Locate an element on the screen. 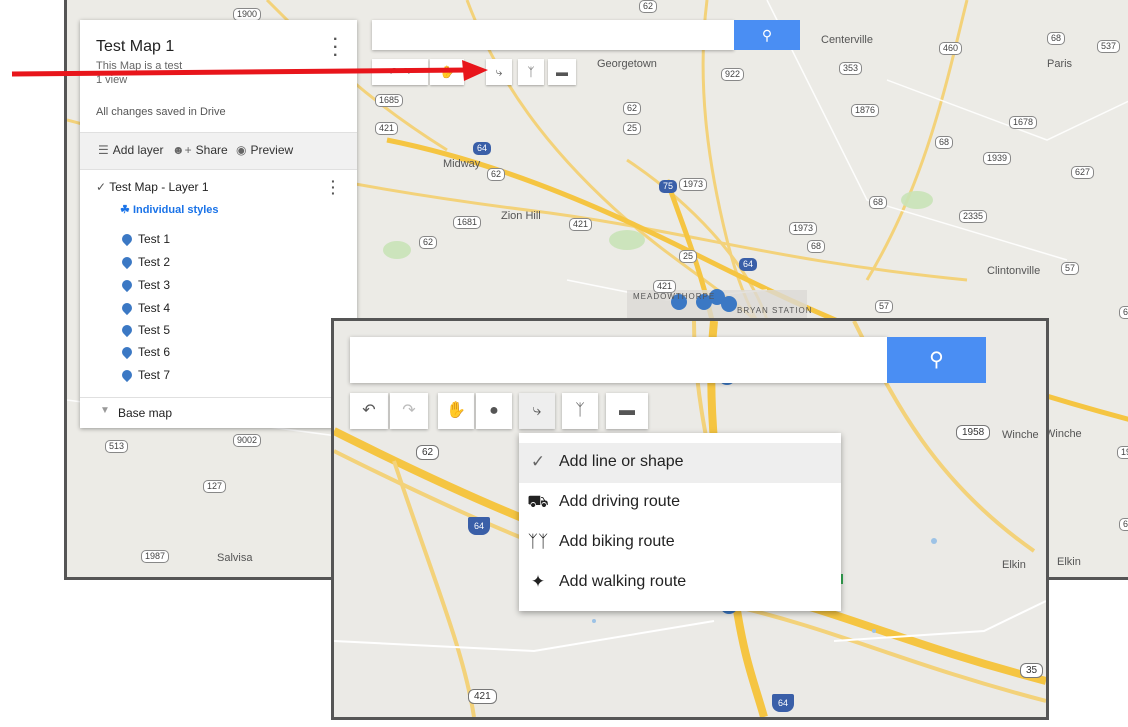 This screenshot has height=727, width=1128. select-items-button: ✋ is located at coordinates (456, 411).